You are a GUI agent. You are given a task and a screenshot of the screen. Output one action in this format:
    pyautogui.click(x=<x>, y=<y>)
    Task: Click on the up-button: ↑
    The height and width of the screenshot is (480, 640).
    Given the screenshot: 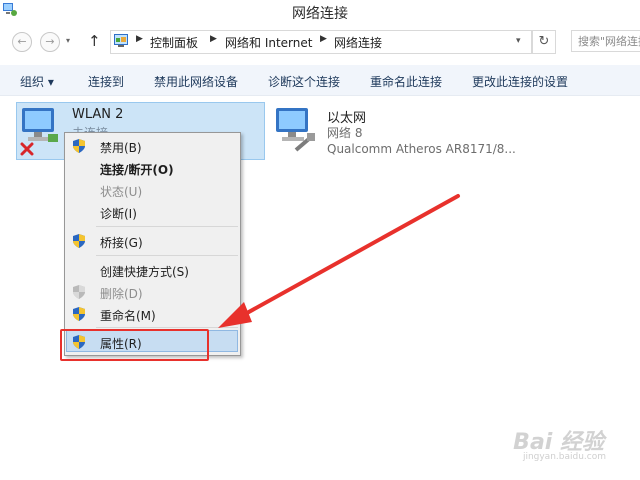 What is the action you would take?
    pyautogui.click(x=94, y=41)
    